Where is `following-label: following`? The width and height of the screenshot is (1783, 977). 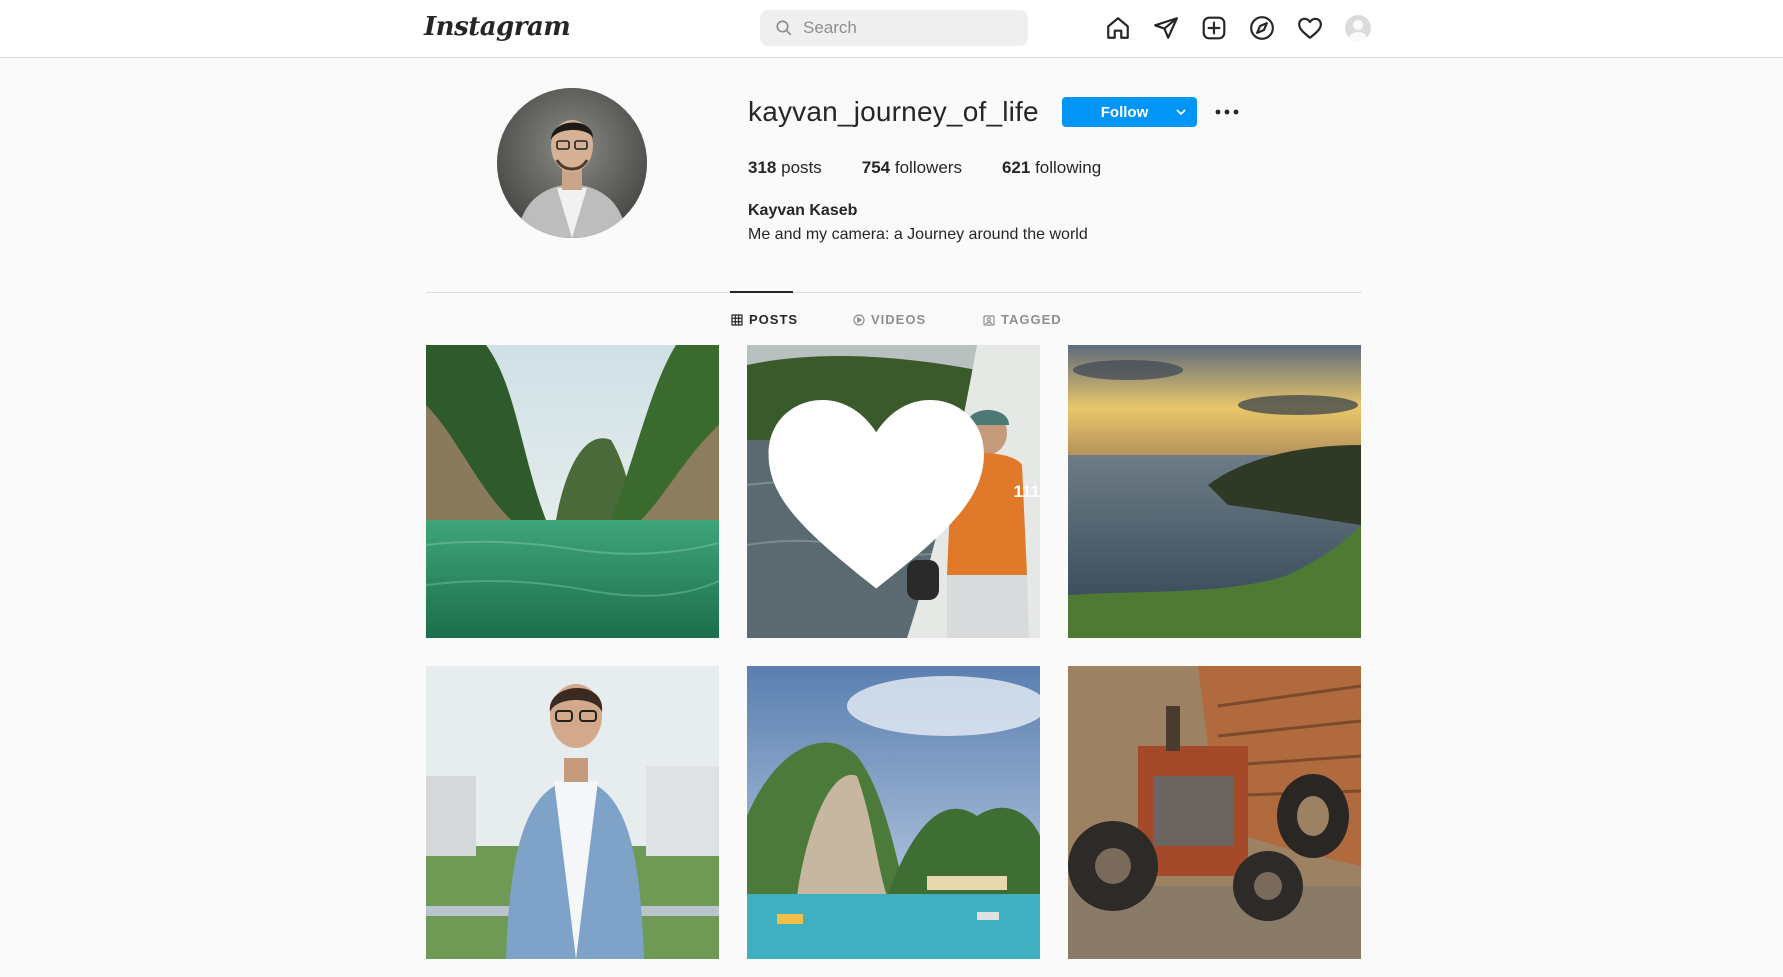 following-label: following is located at coordinates (1068, 167).